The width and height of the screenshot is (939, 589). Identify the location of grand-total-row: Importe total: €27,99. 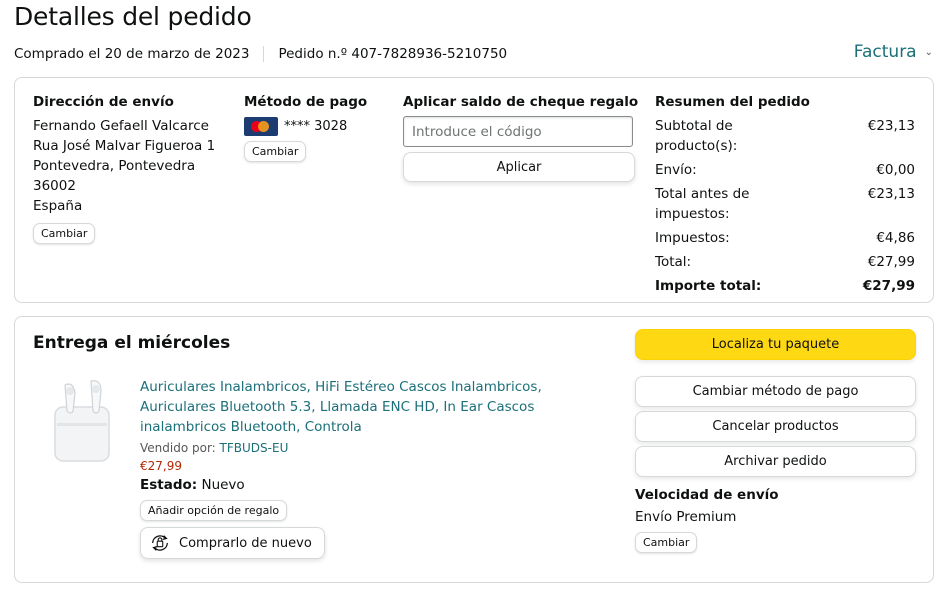
(785, 286).